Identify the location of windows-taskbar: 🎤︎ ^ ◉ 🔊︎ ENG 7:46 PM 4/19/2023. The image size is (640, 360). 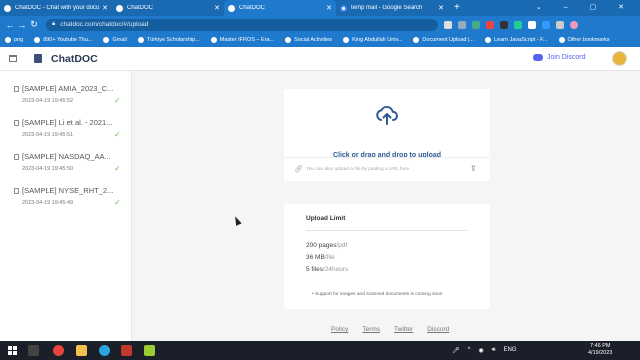
(320, 350).